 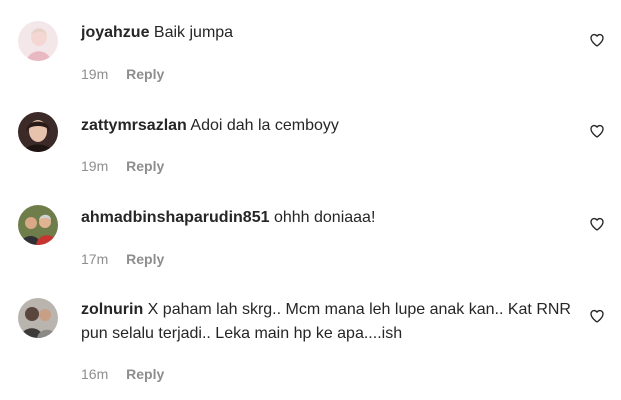 What do you see at coordinates (115, 32) in the screenshot?
I see `comment-username: joyahzue` at bounding box center [115, 32].